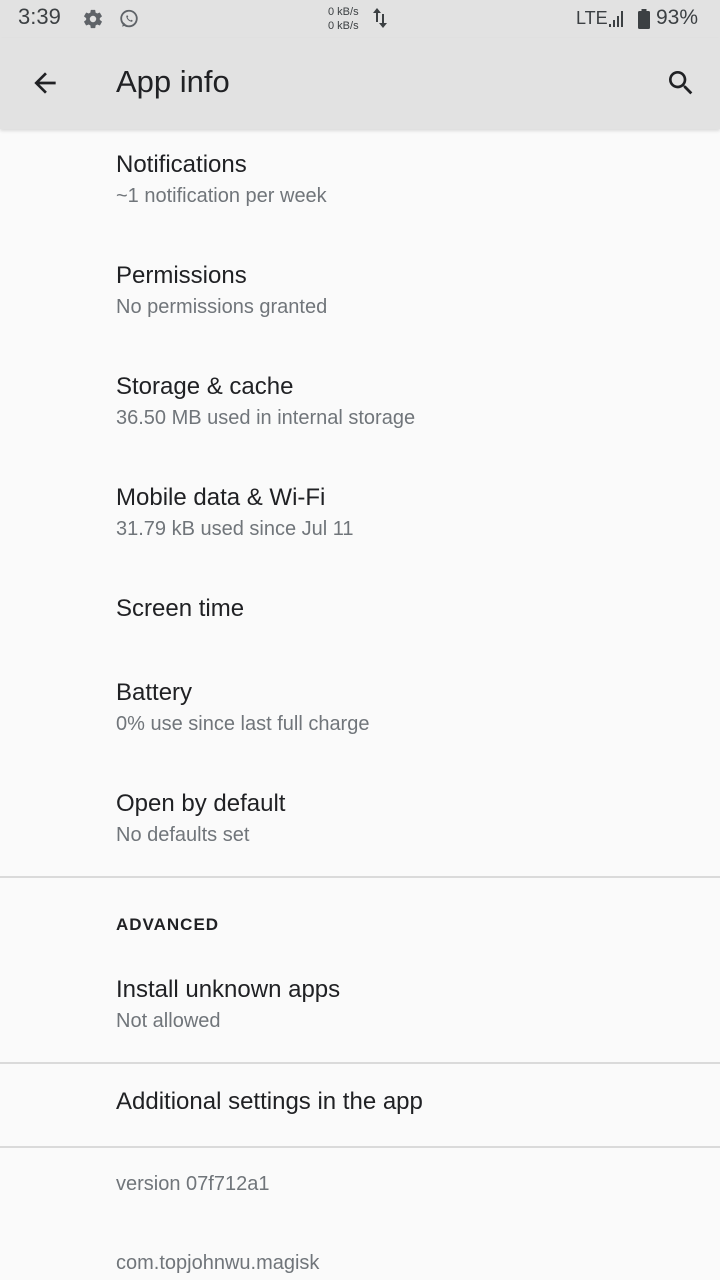 The height and width of the screenshot is (1280, 720). What do you see at coordinates (266, 418) in the screenshot?
I see `item-subtitle: 36.50 MB used in internal storage` at bounding box center [266, 418].